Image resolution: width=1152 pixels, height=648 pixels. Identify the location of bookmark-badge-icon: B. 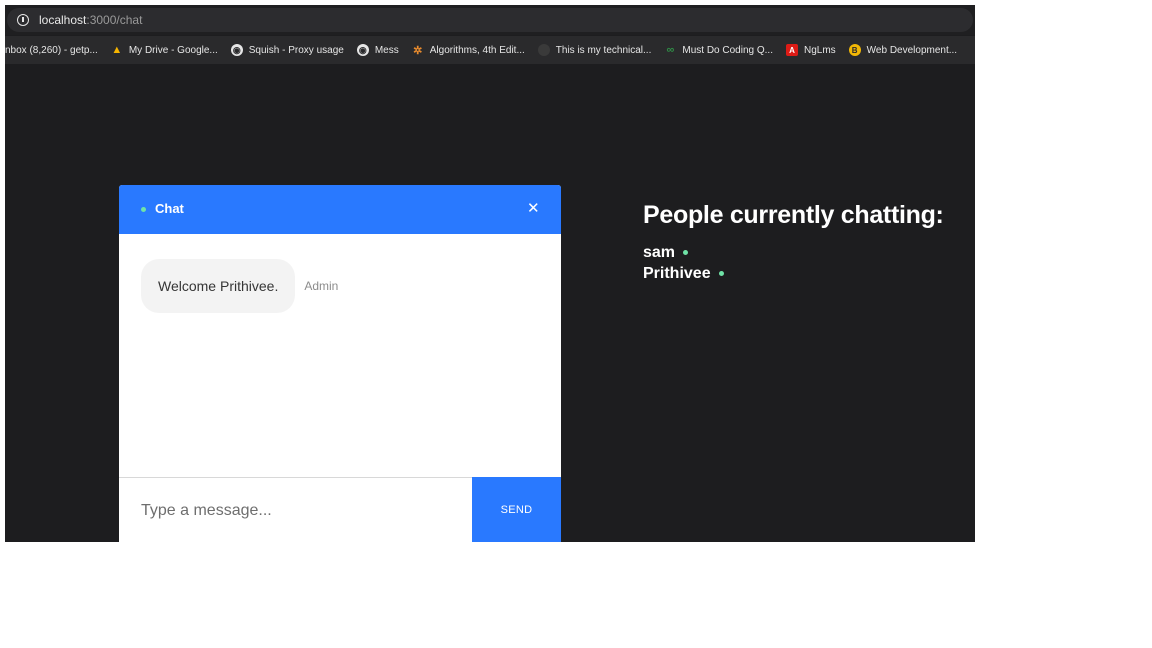
(854, 50).